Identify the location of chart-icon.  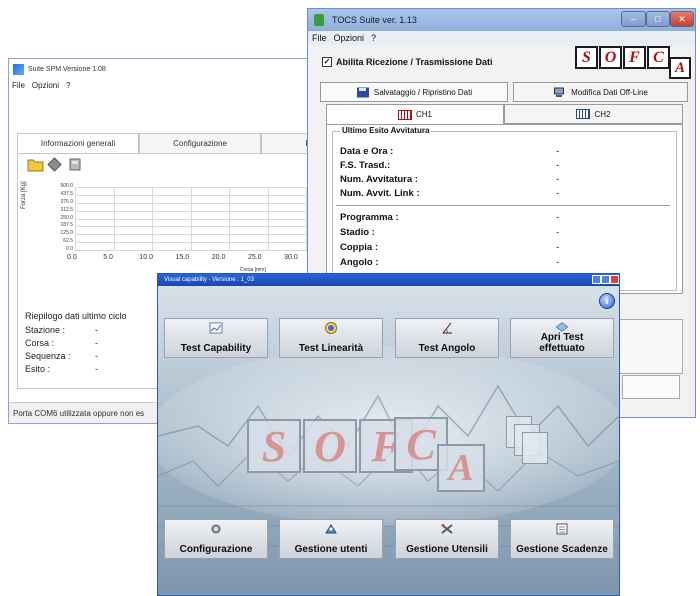
(216, 328).